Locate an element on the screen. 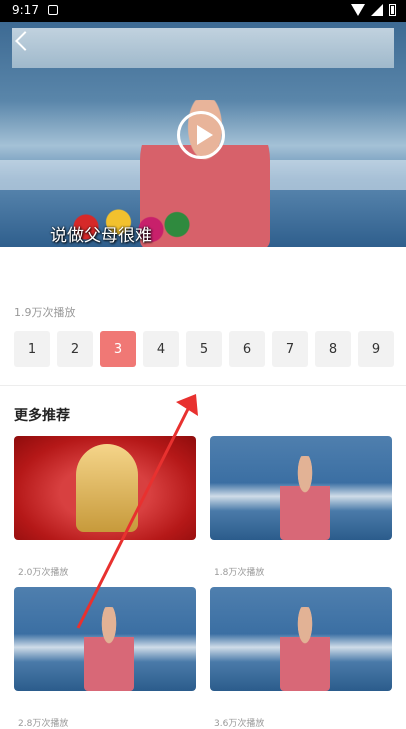 Image resolution: width=406 pixels, height=729 pixels. card-play-count: 1.8万次播放 is located at coordinates (239, 573).